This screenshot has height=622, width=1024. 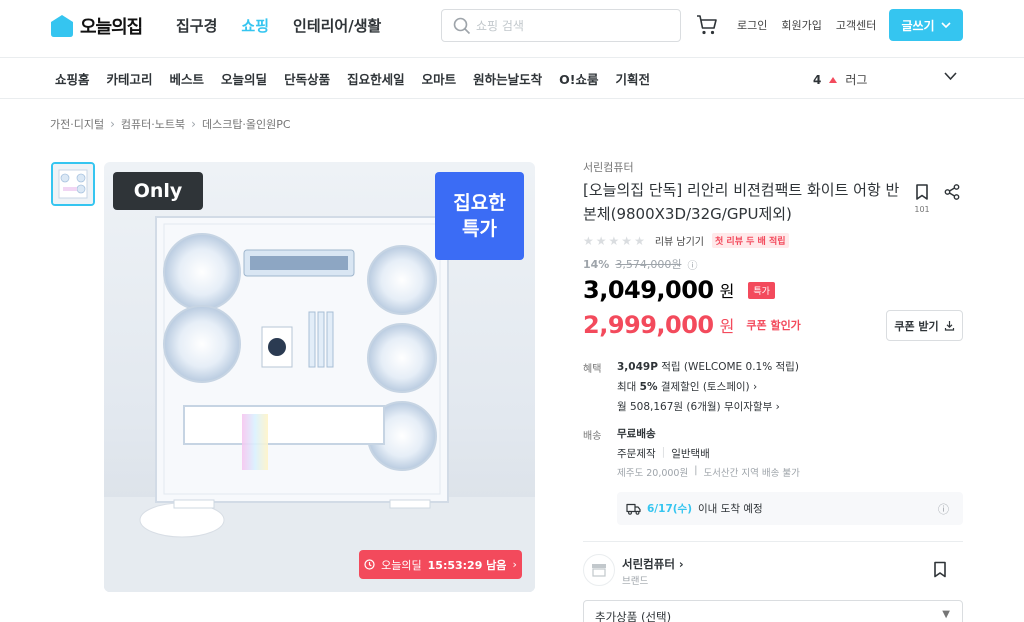 I want to click on util-links: 로그인 회원가입 고객센터, so click(x=806, y=25).